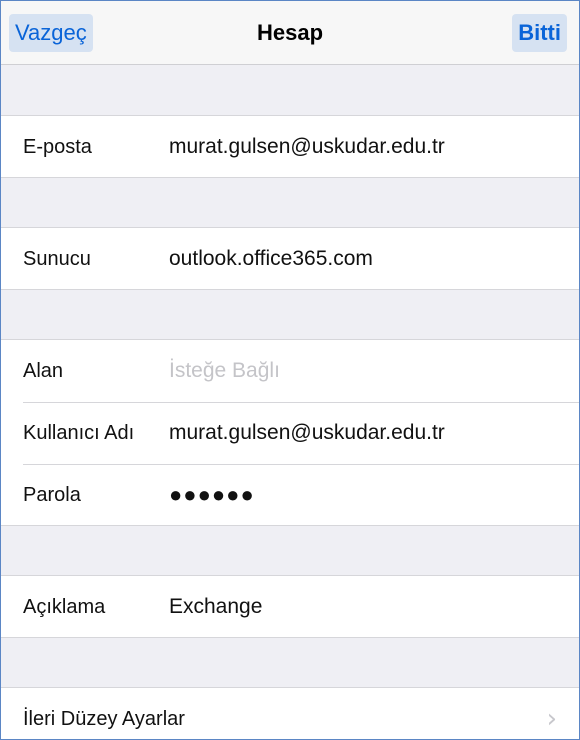  I want to click on description-row: Açıklama Exchange, so click(290, 607).